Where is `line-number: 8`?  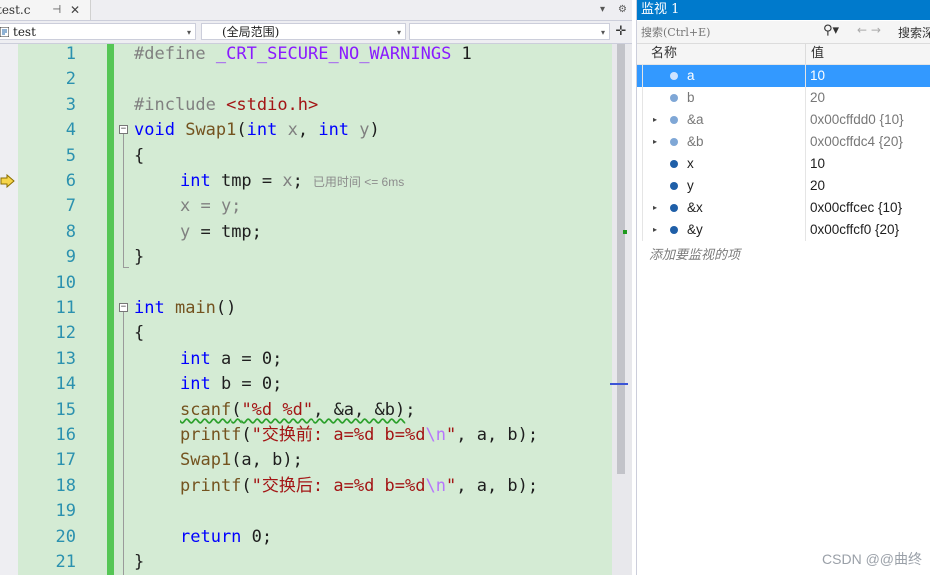 line-number: 8 is located at coordinates (70, 231).